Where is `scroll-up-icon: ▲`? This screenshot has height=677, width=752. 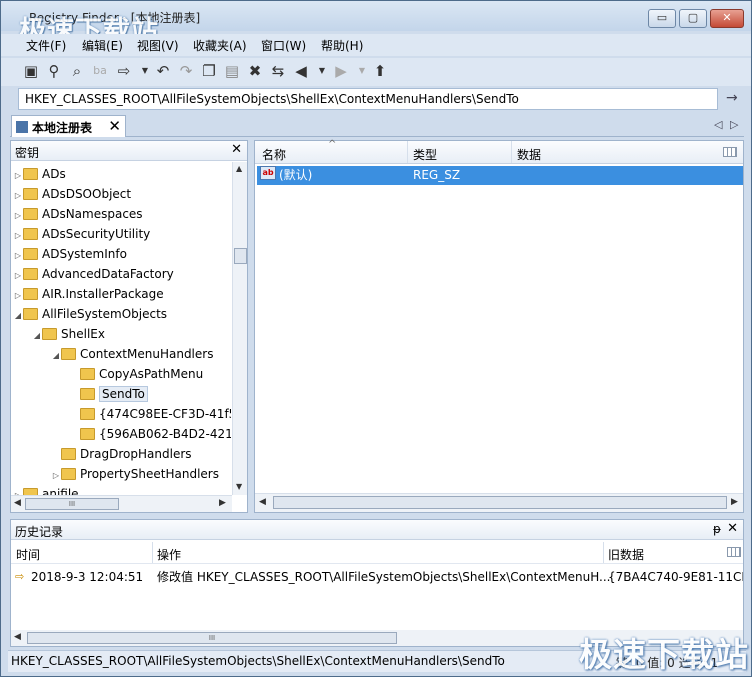 scroll-up-icon: ▲ is located at coordinates (239, 168).